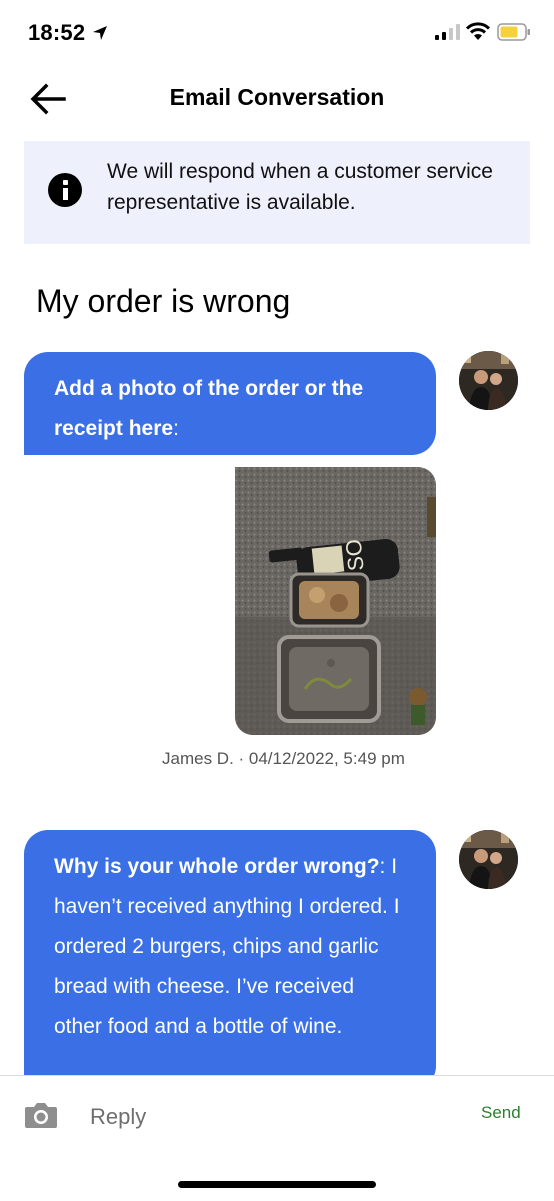 The image size is (554, 1201). What do you see at coordinates (335, 601) in the screenshot?
I see `order-photo: SO` at bounding box center [335, 601].